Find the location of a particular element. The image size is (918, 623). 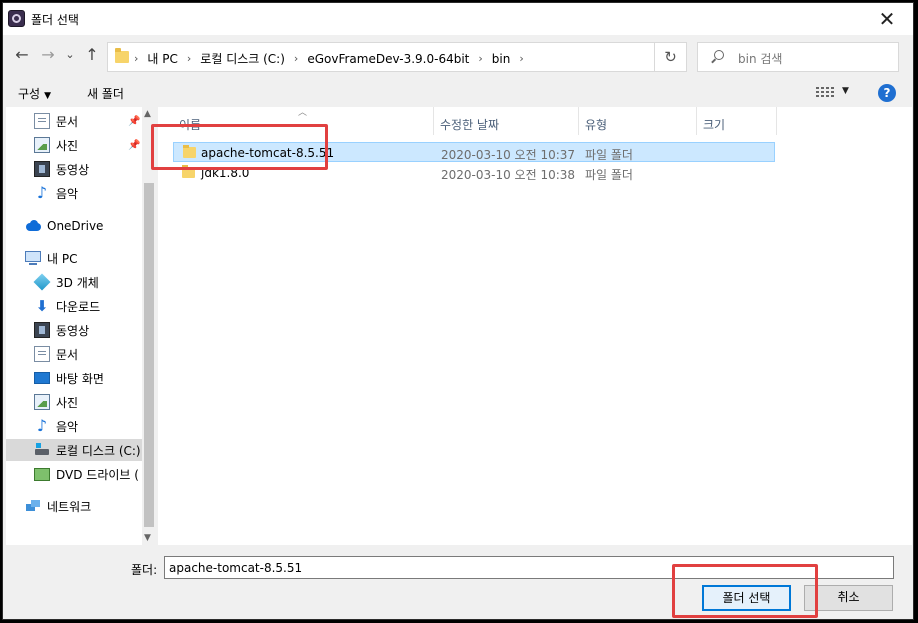

sidebar-item-documents: 문서 📌 is located at coordinates (74, 121).